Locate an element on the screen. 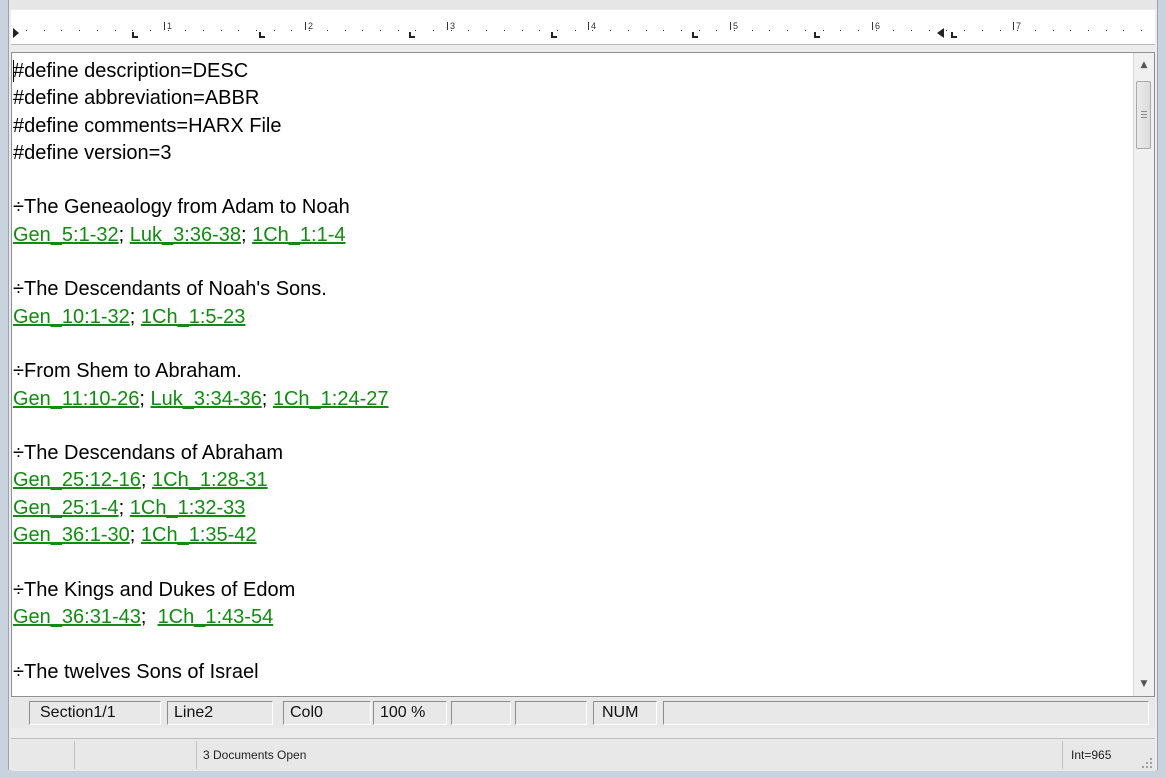 The width and height of the screenshot is (1166, 778). scripture-reference-link: Luk_3:34-36 is located at coordinates (206, 399).